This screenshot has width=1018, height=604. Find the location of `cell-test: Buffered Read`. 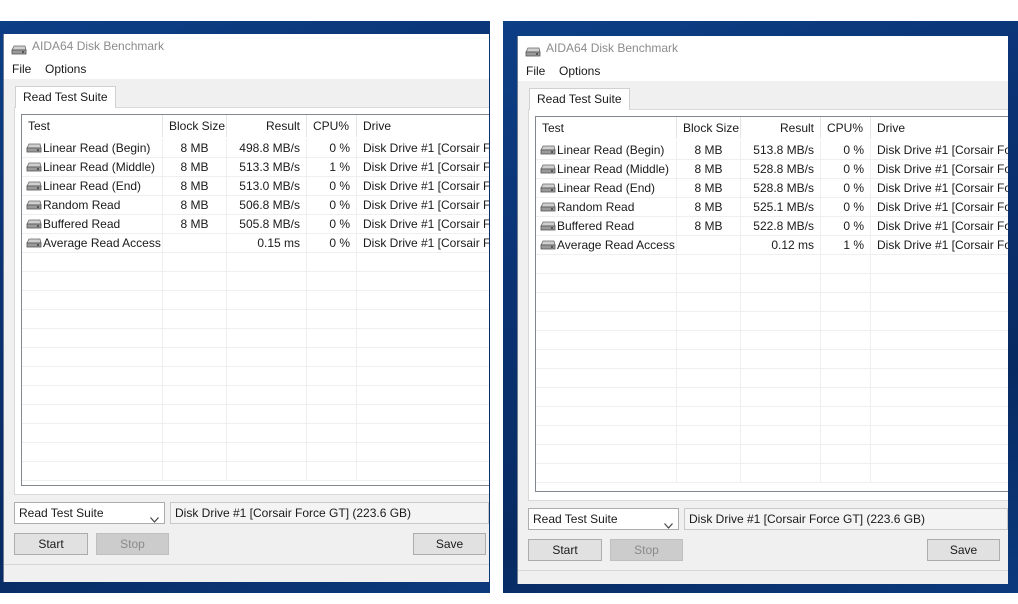

cell-test: Buffered Read is located at coordinates (92, 224).